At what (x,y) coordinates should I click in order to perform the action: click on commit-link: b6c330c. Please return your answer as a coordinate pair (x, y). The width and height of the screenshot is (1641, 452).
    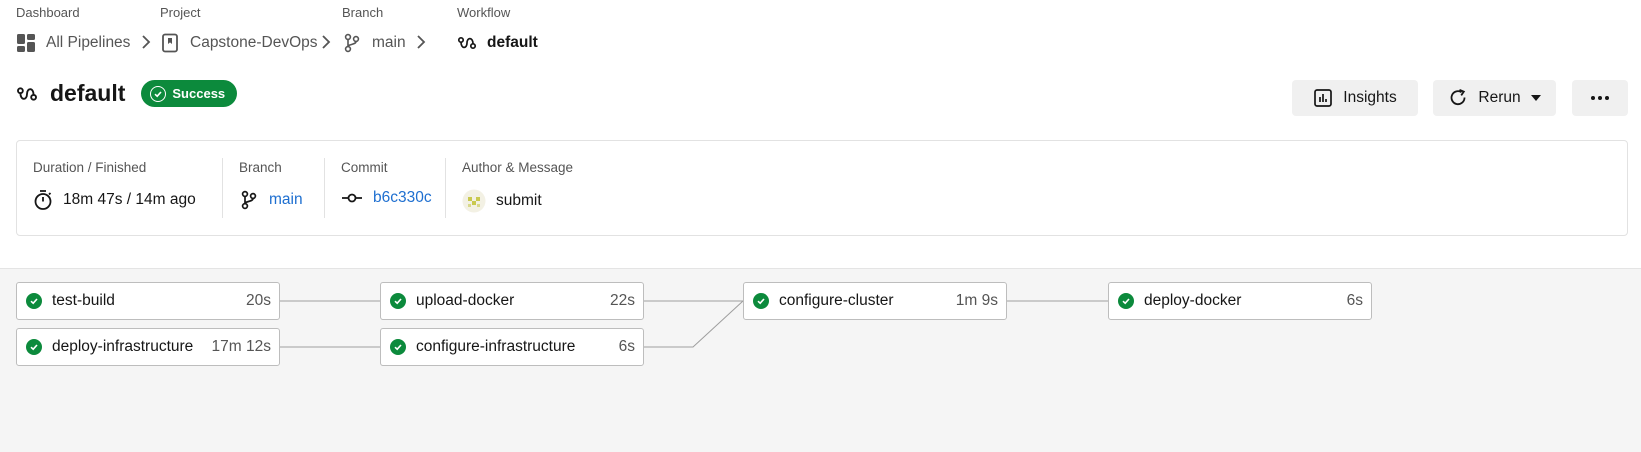
    Looking at the image, I should click on (386, 198).